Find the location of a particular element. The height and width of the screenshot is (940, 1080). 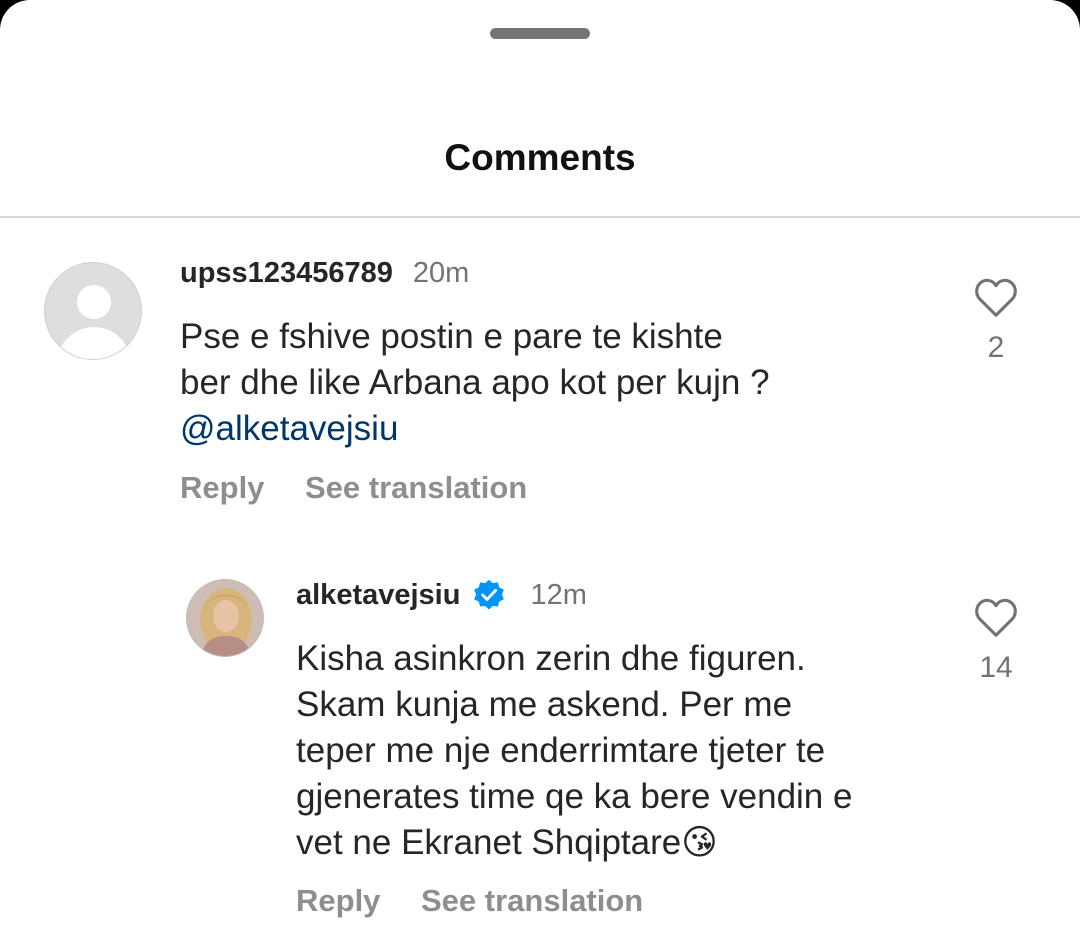

like-count: 2 is located at coordinates (996, 347).